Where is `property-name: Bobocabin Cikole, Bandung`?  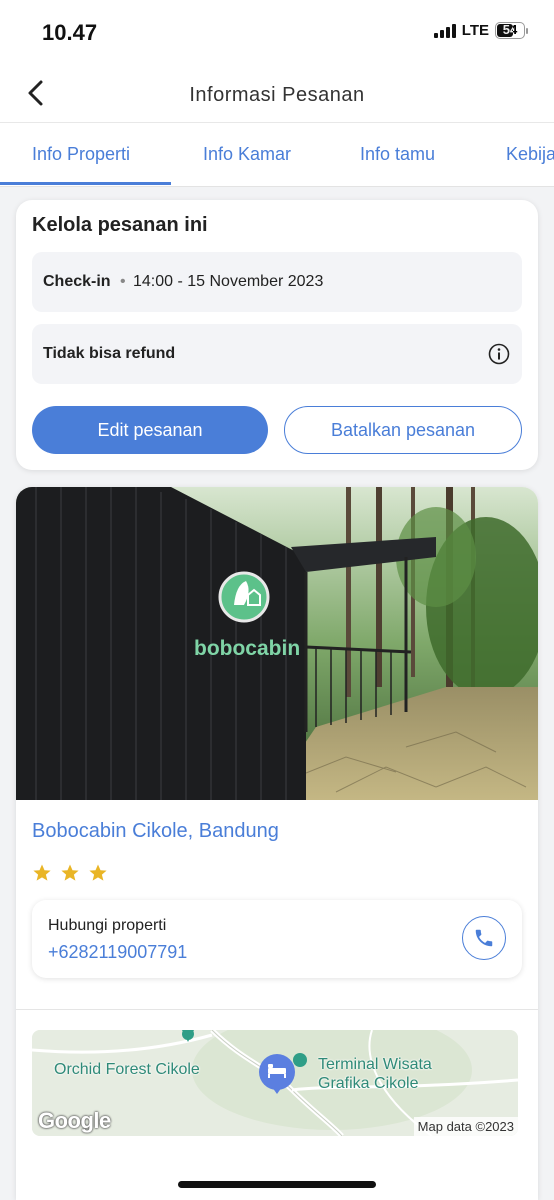 property-name: Bobocabin Cikole, Bandung is located at coordinates (155, 831).